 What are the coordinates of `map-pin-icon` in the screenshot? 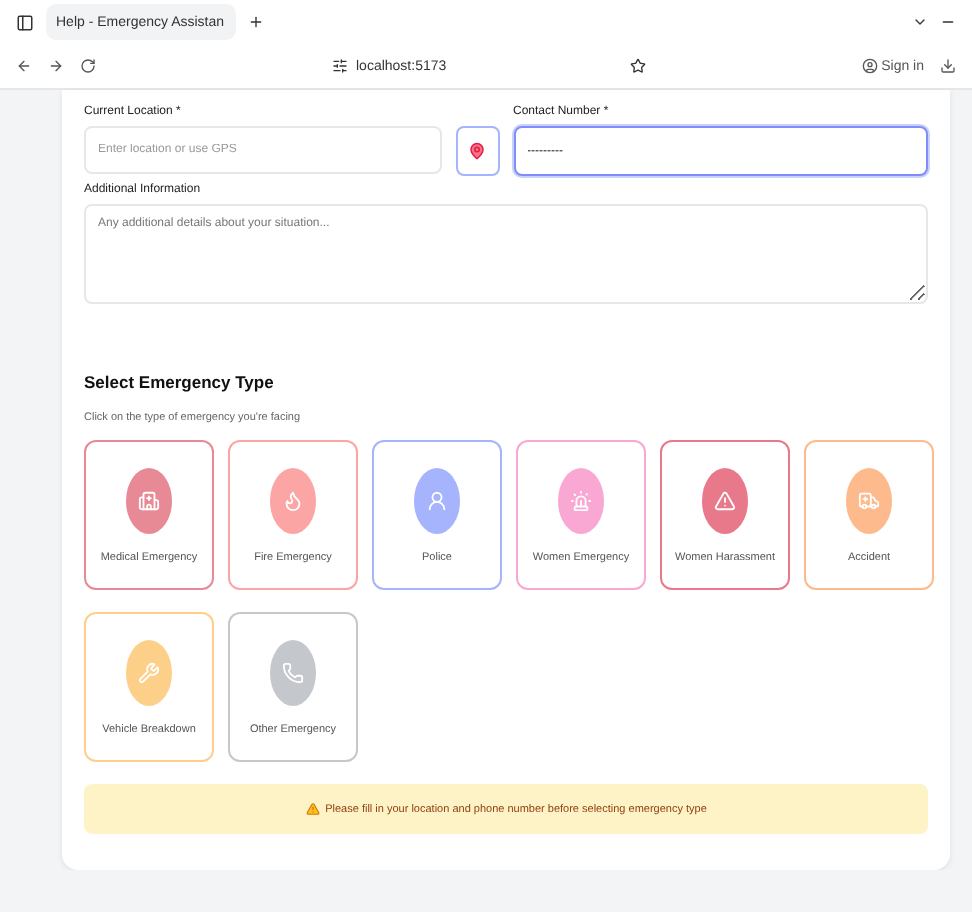 It's located at (477, 151).